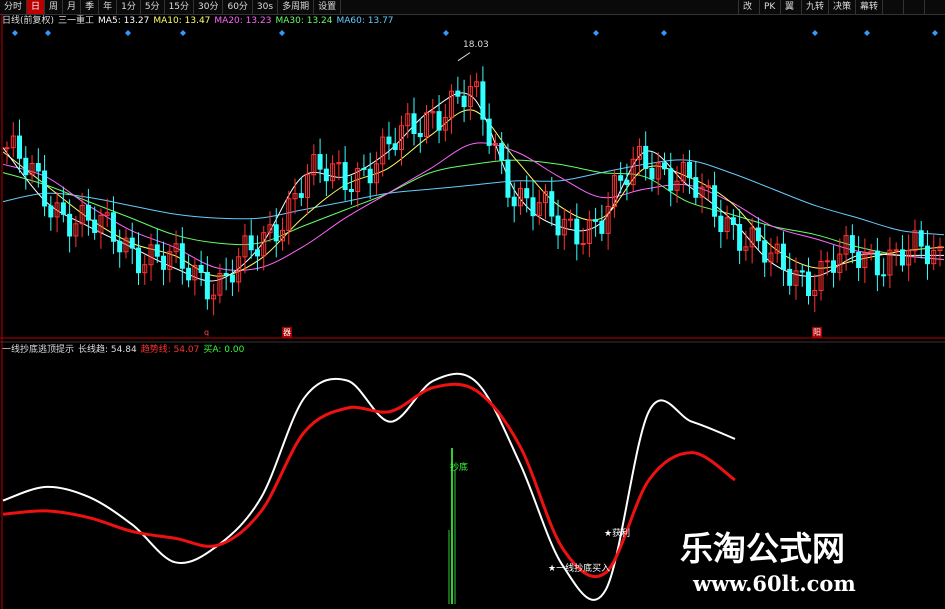  Describe the element at coordinates (579, 569) in the screenshot. I see `bottom-signal-label: ★一线抄底买入` at that location.